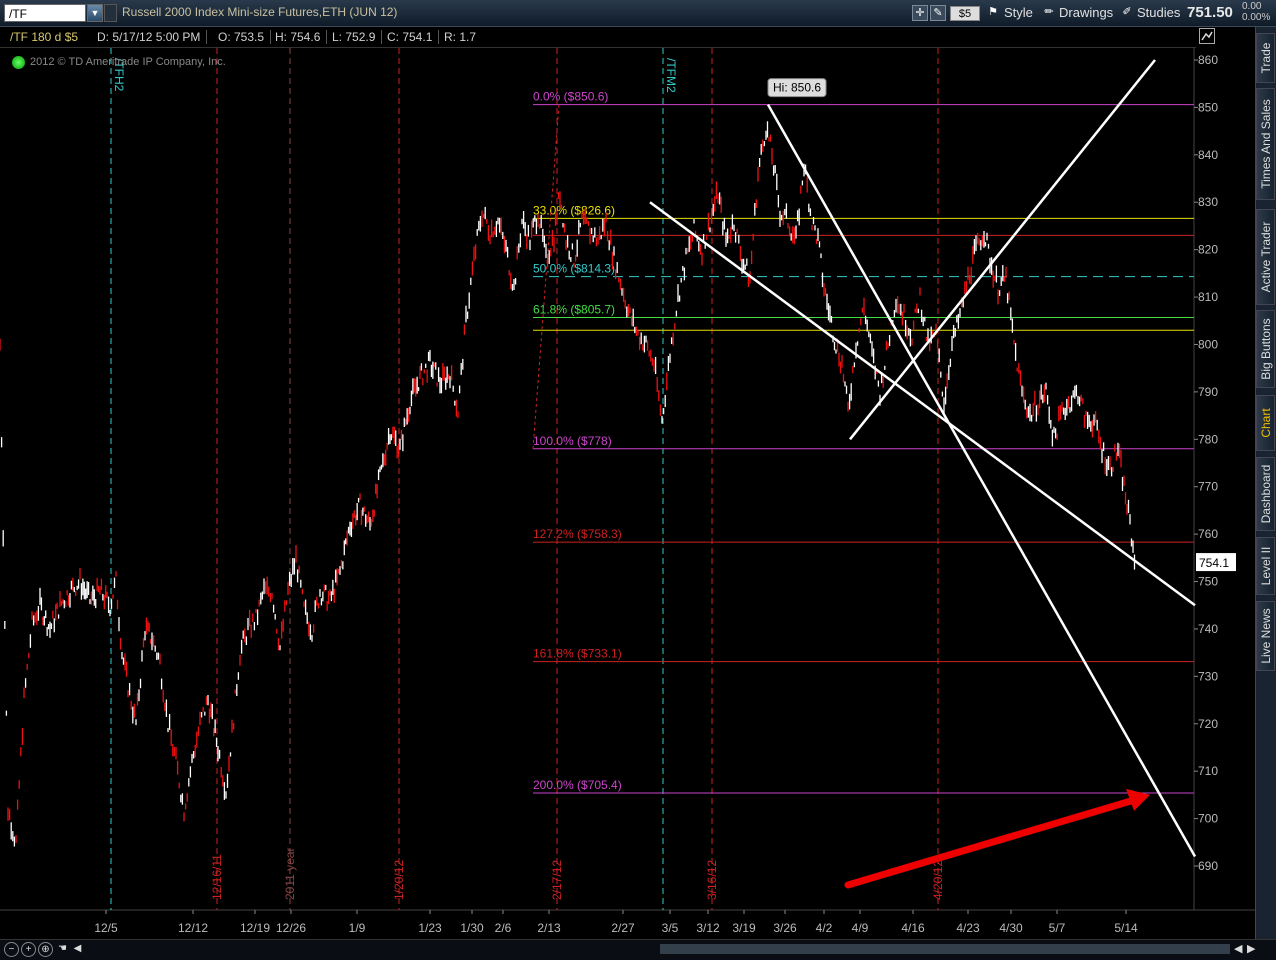 The height and width of the screenshot is (960, 1276). What do you see at coordinates (1208, 724) in the screenshot?
I see `price-axis-label: 720` at bounding box center [1208, 724].